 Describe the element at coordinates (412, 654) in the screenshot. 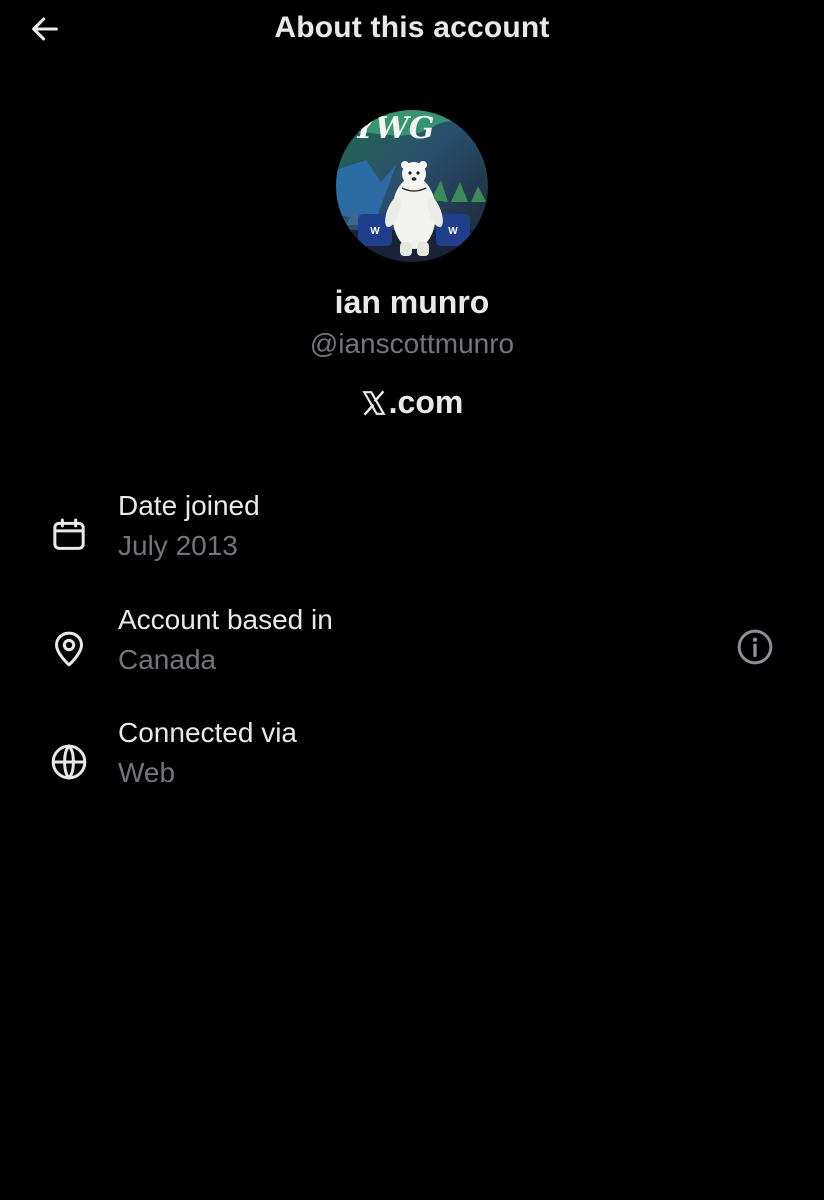

I see `detail-row-account-based-in: Account based in Canada` at that location.